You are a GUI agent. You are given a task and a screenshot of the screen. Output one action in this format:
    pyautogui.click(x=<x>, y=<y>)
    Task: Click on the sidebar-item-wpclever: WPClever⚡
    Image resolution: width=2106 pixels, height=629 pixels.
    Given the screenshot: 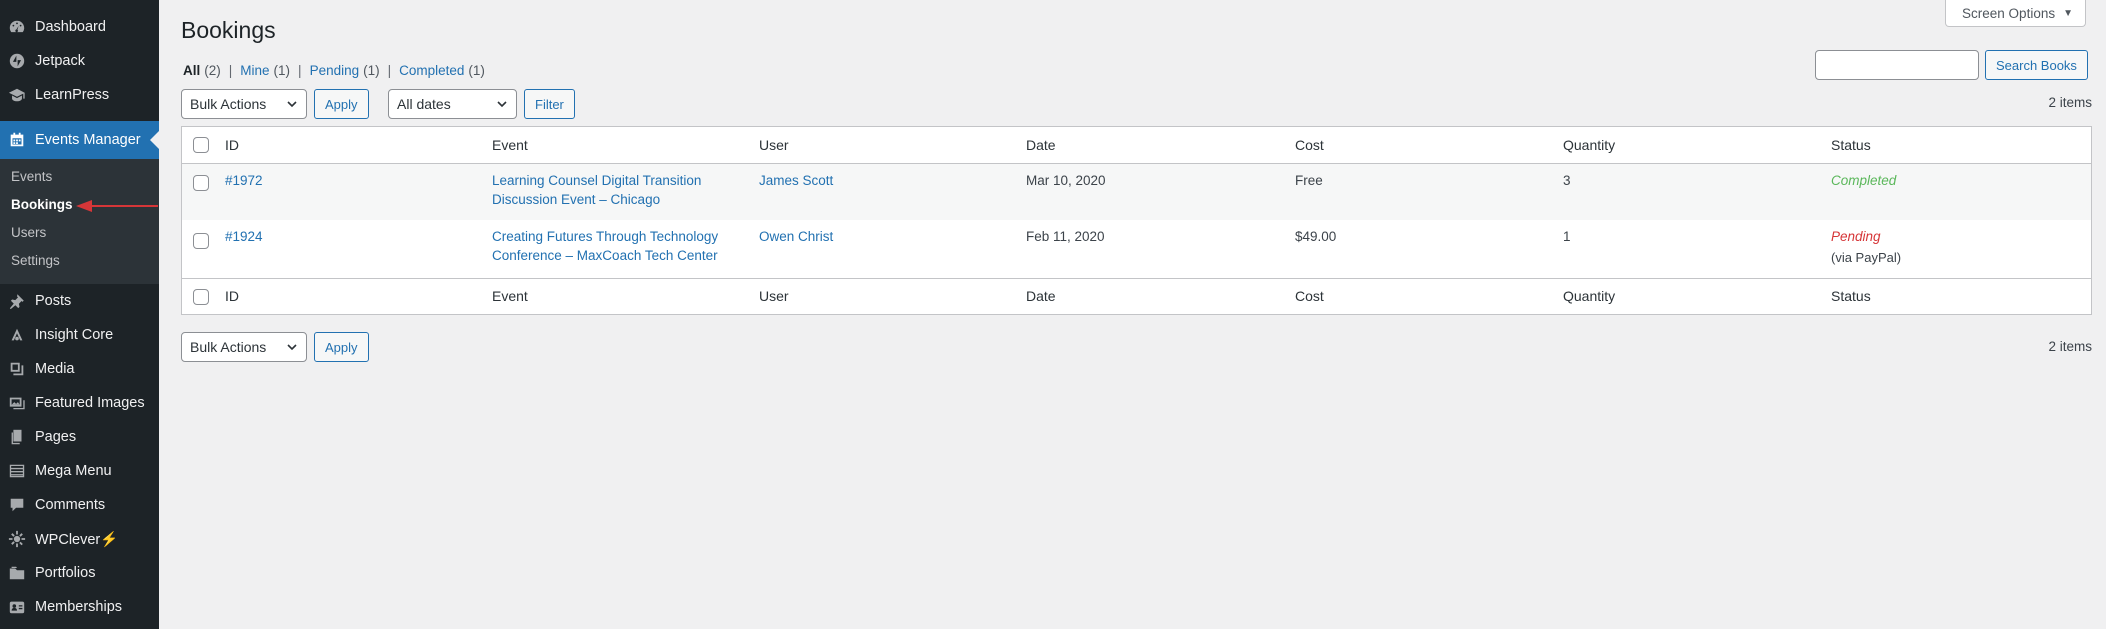 What is the action you would take?
    pyautogui.click(x=79, y=539)
    